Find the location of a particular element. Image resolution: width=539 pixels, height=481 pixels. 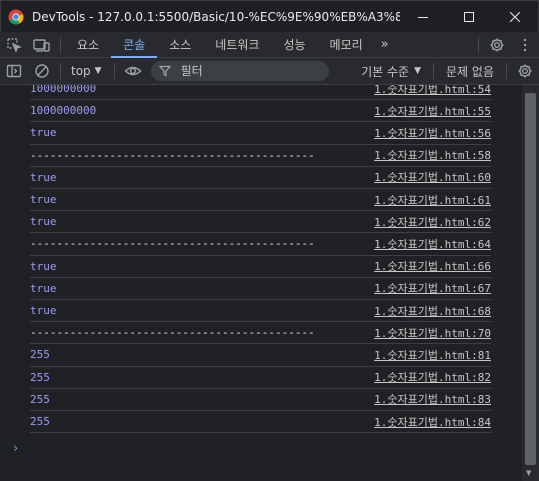

panel-tab-bar: 요소 콘솔 소스 네트워크 성능 메모리 » is located at coordinates (269, 45).